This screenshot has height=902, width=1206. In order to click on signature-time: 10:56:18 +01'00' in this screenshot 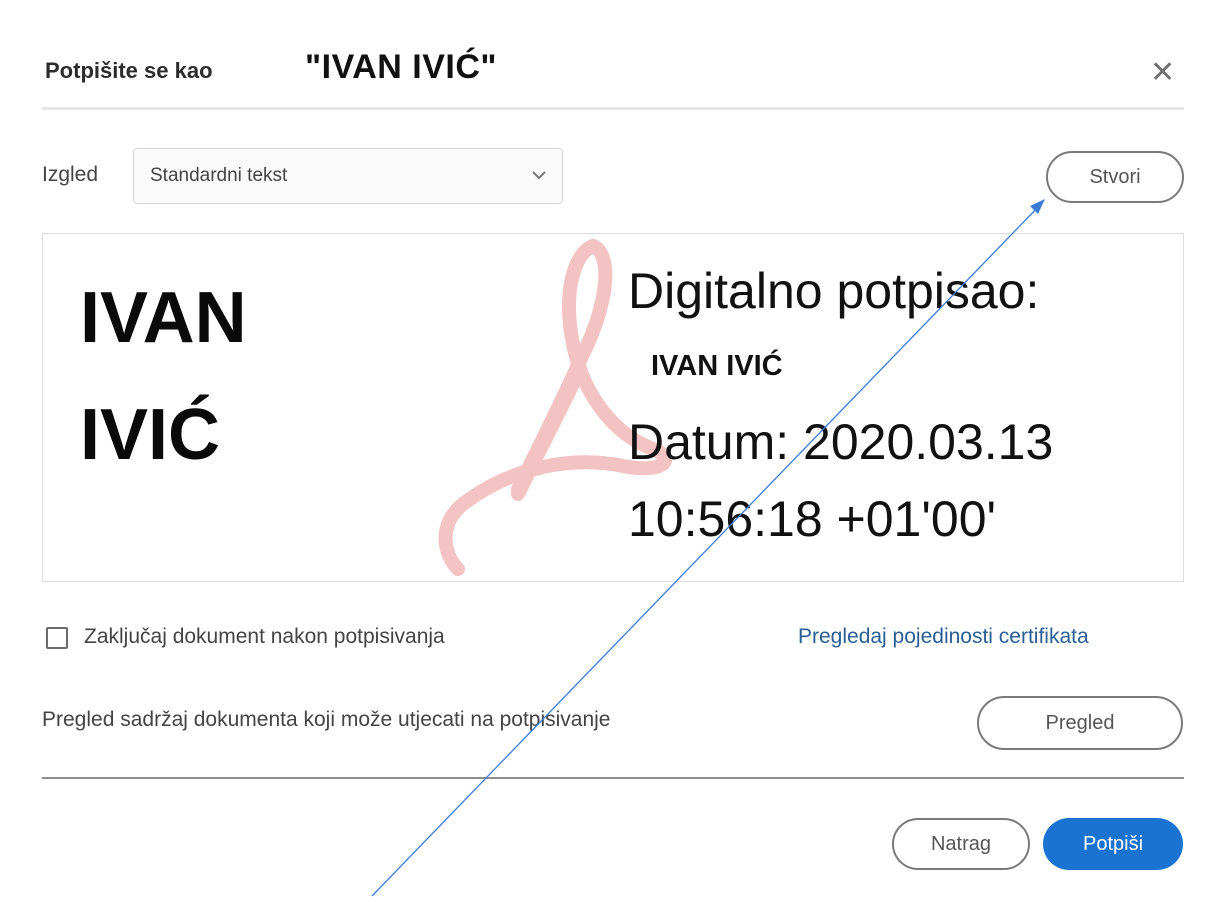, I will do `click(812, 519)`.